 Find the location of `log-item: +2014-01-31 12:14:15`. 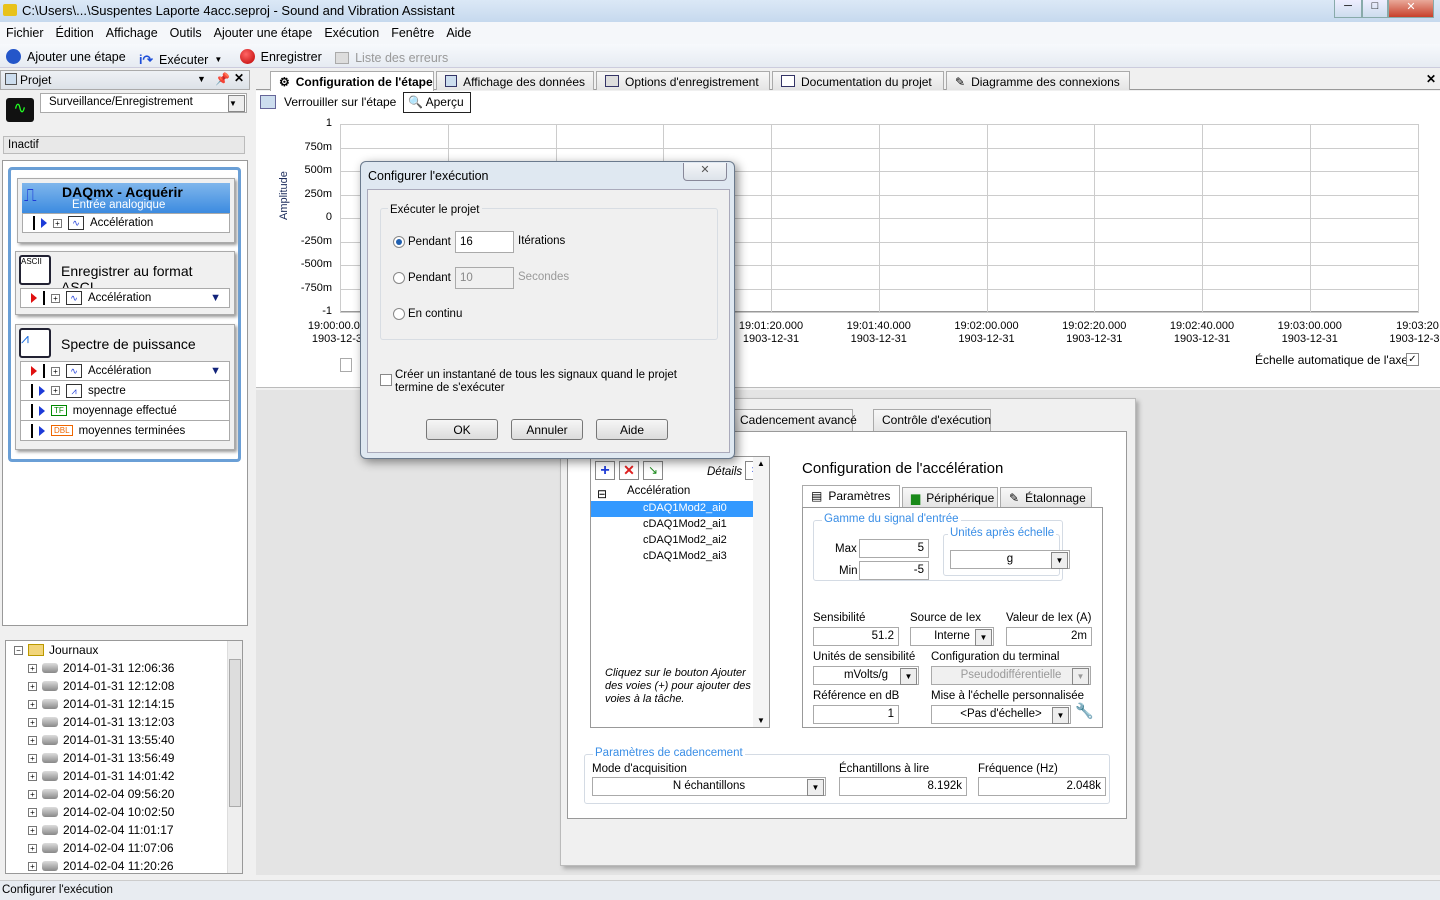

log-item: +2014-01-31 12:14:15 is located at coordinates (124, 704).